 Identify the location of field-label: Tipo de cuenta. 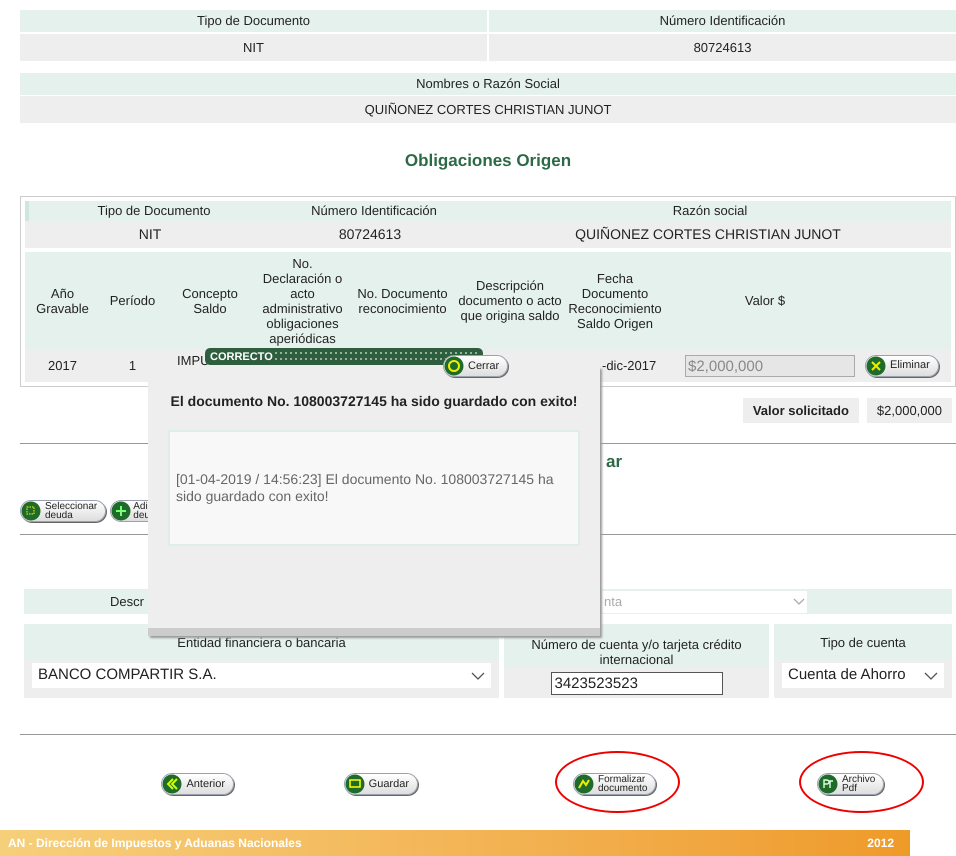
(863, 642).